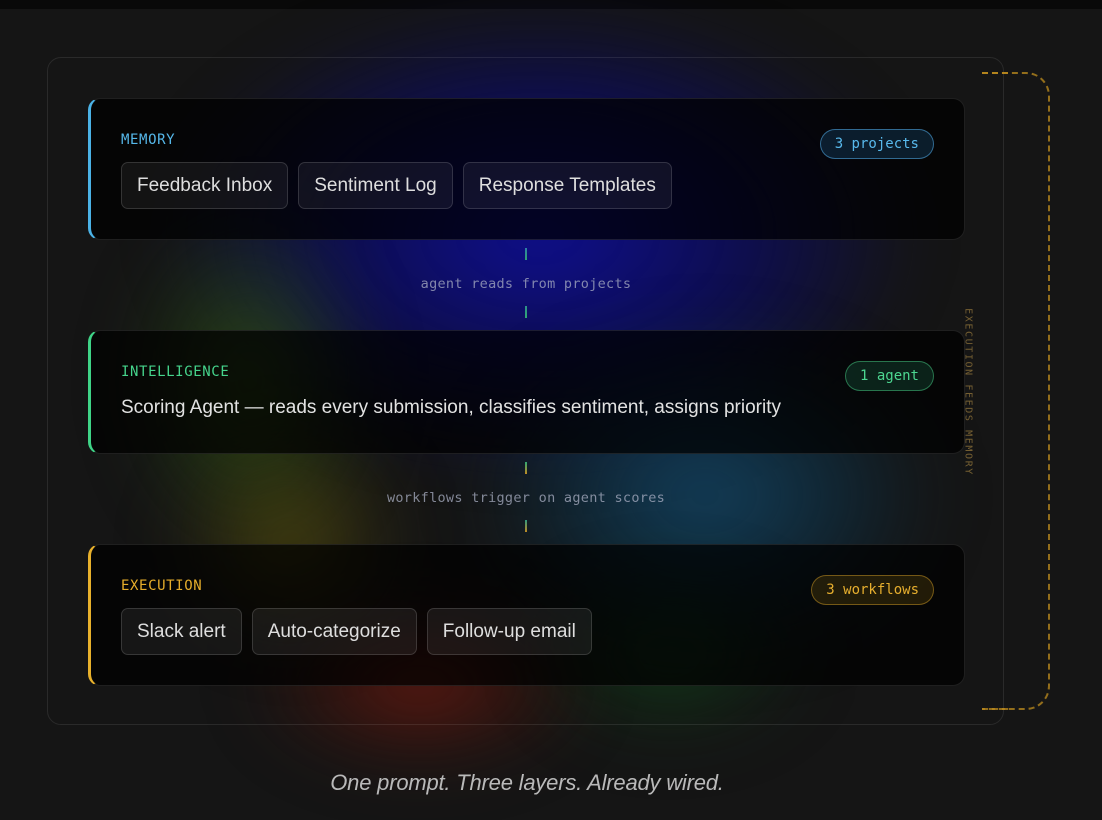 The height and width of the screenshot is (820, 1102). Describe the element at coordinates (509, 631) in the screenshot. I see `workflow-chip-follow-up-email: Follow-up email` at that location.